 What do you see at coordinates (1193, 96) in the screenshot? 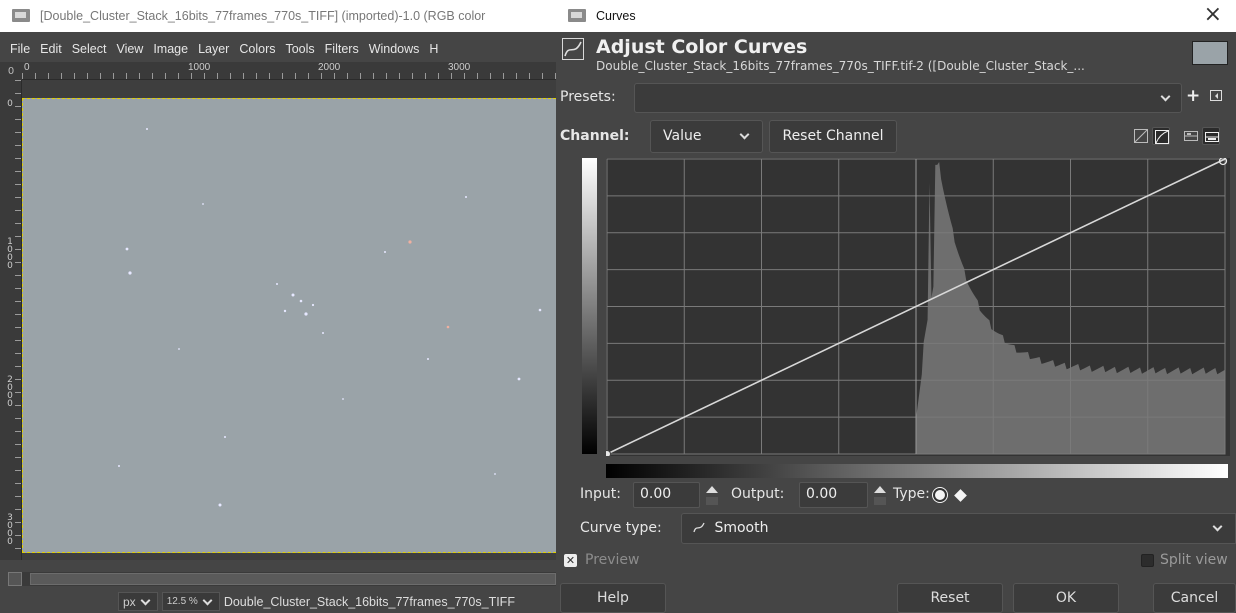
I see `add-preset-button: +` at bounding box center [1193, 96].